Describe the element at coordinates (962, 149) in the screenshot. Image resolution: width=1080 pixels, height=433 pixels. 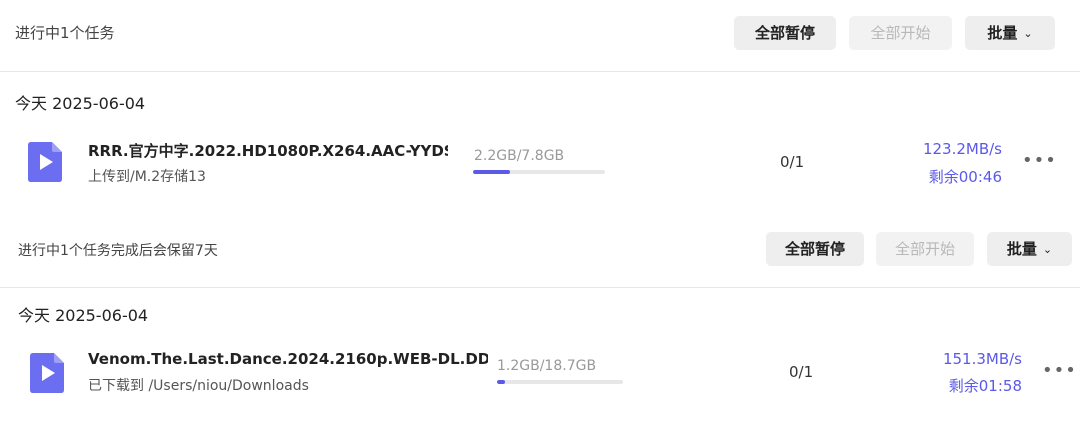
I see `transfer-speed: 123.2MB/s` at that location.